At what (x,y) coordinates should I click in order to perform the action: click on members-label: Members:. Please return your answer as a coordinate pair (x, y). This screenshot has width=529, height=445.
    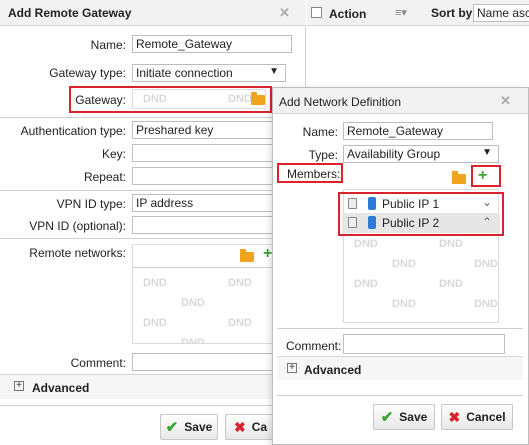
    Looking at the image, I should click on (314, 174).